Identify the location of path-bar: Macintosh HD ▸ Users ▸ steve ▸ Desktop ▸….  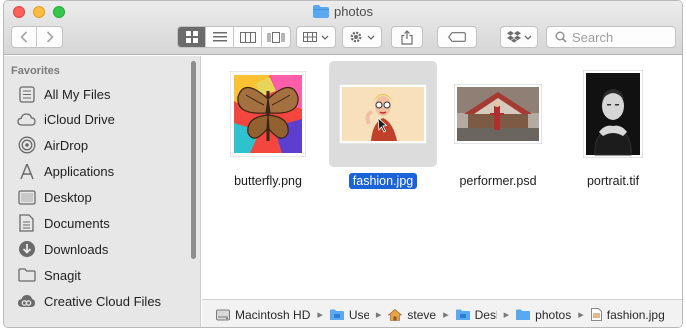
(442, 313).